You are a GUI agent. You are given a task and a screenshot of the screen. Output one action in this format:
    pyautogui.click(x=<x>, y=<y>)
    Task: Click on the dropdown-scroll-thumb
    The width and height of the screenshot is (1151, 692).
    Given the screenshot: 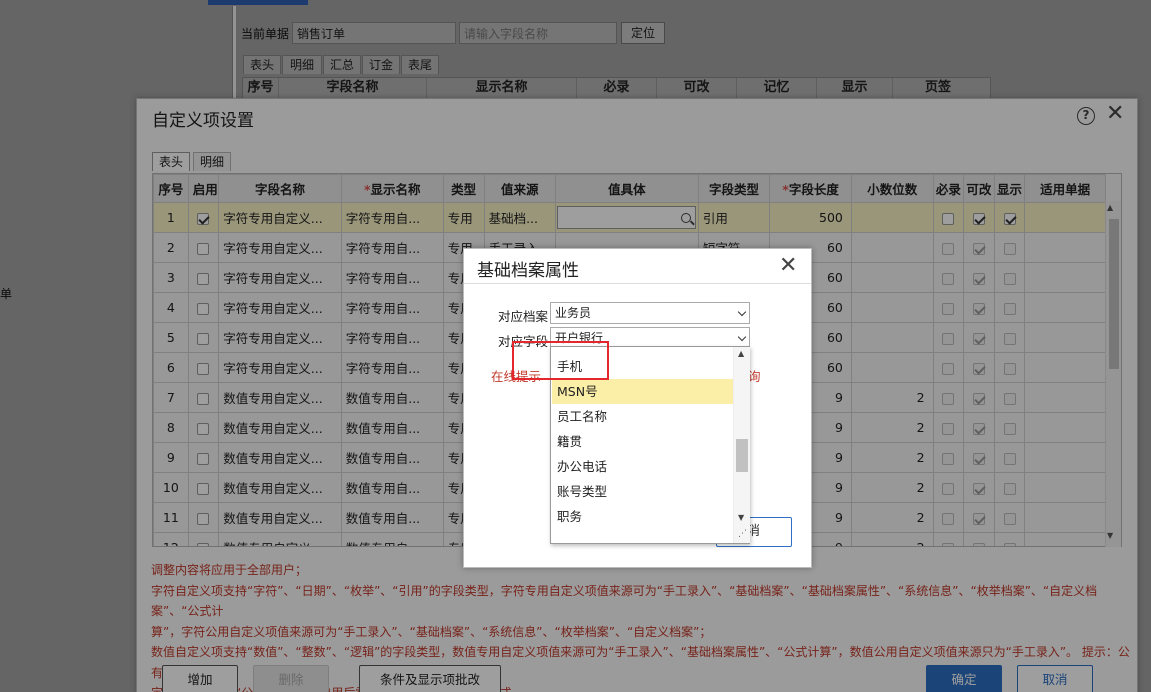 What is the action you would take?
    pyautogui.click(x=742, y=455)
    